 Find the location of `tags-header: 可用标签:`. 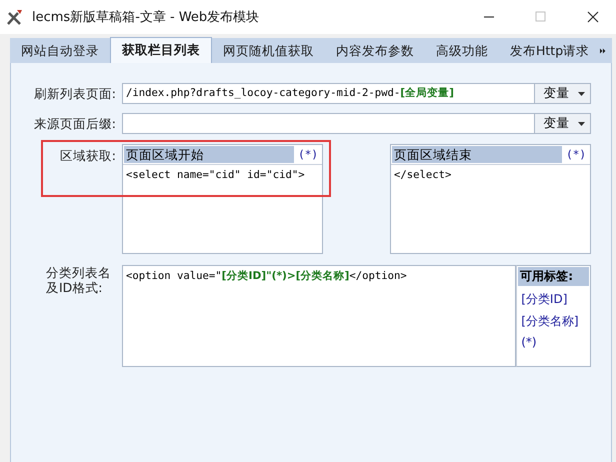

tags-header: 可用标签: is located at coordinates (553, 276).